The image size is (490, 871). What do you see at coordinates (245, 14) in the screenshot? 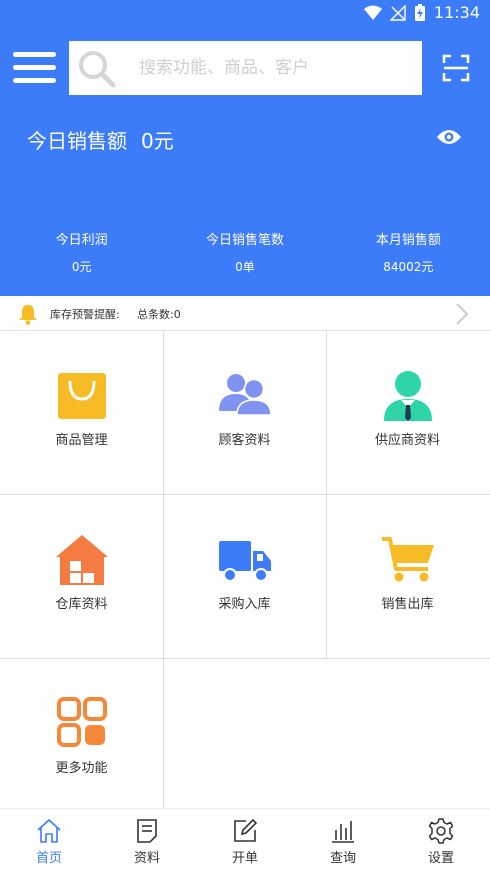
I see `status-bar: 11:34` at bounding box center [245, 14].